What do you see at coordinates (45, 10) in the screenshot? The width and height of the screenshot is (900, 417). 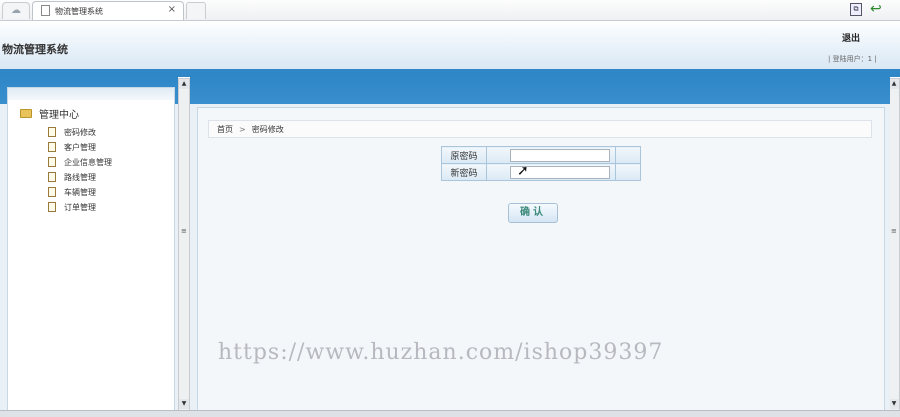 I see `page-icon` at bounding box center [45, 10].